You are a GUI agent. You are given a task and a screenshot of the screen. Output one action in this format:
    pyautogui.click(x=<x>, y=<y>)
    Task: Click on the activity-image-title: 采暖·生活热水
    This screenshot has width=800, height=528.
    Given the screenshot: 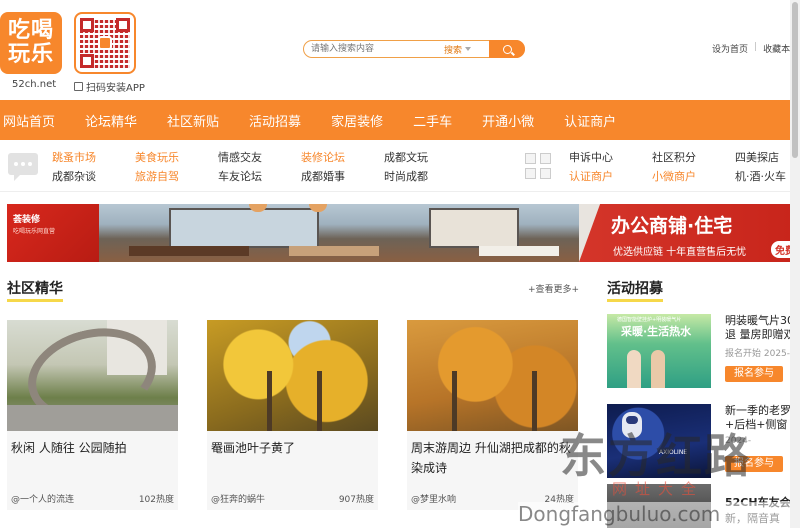 What is the action you would take?
    pyautogui.click(x=656, y=331)
    